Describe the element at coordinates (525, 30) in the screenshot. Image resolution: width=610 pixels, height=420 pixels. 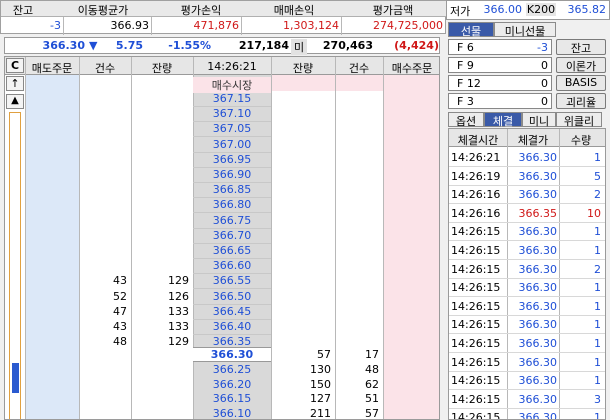
I see `tab-mini-futures: 미니선물` at that location.